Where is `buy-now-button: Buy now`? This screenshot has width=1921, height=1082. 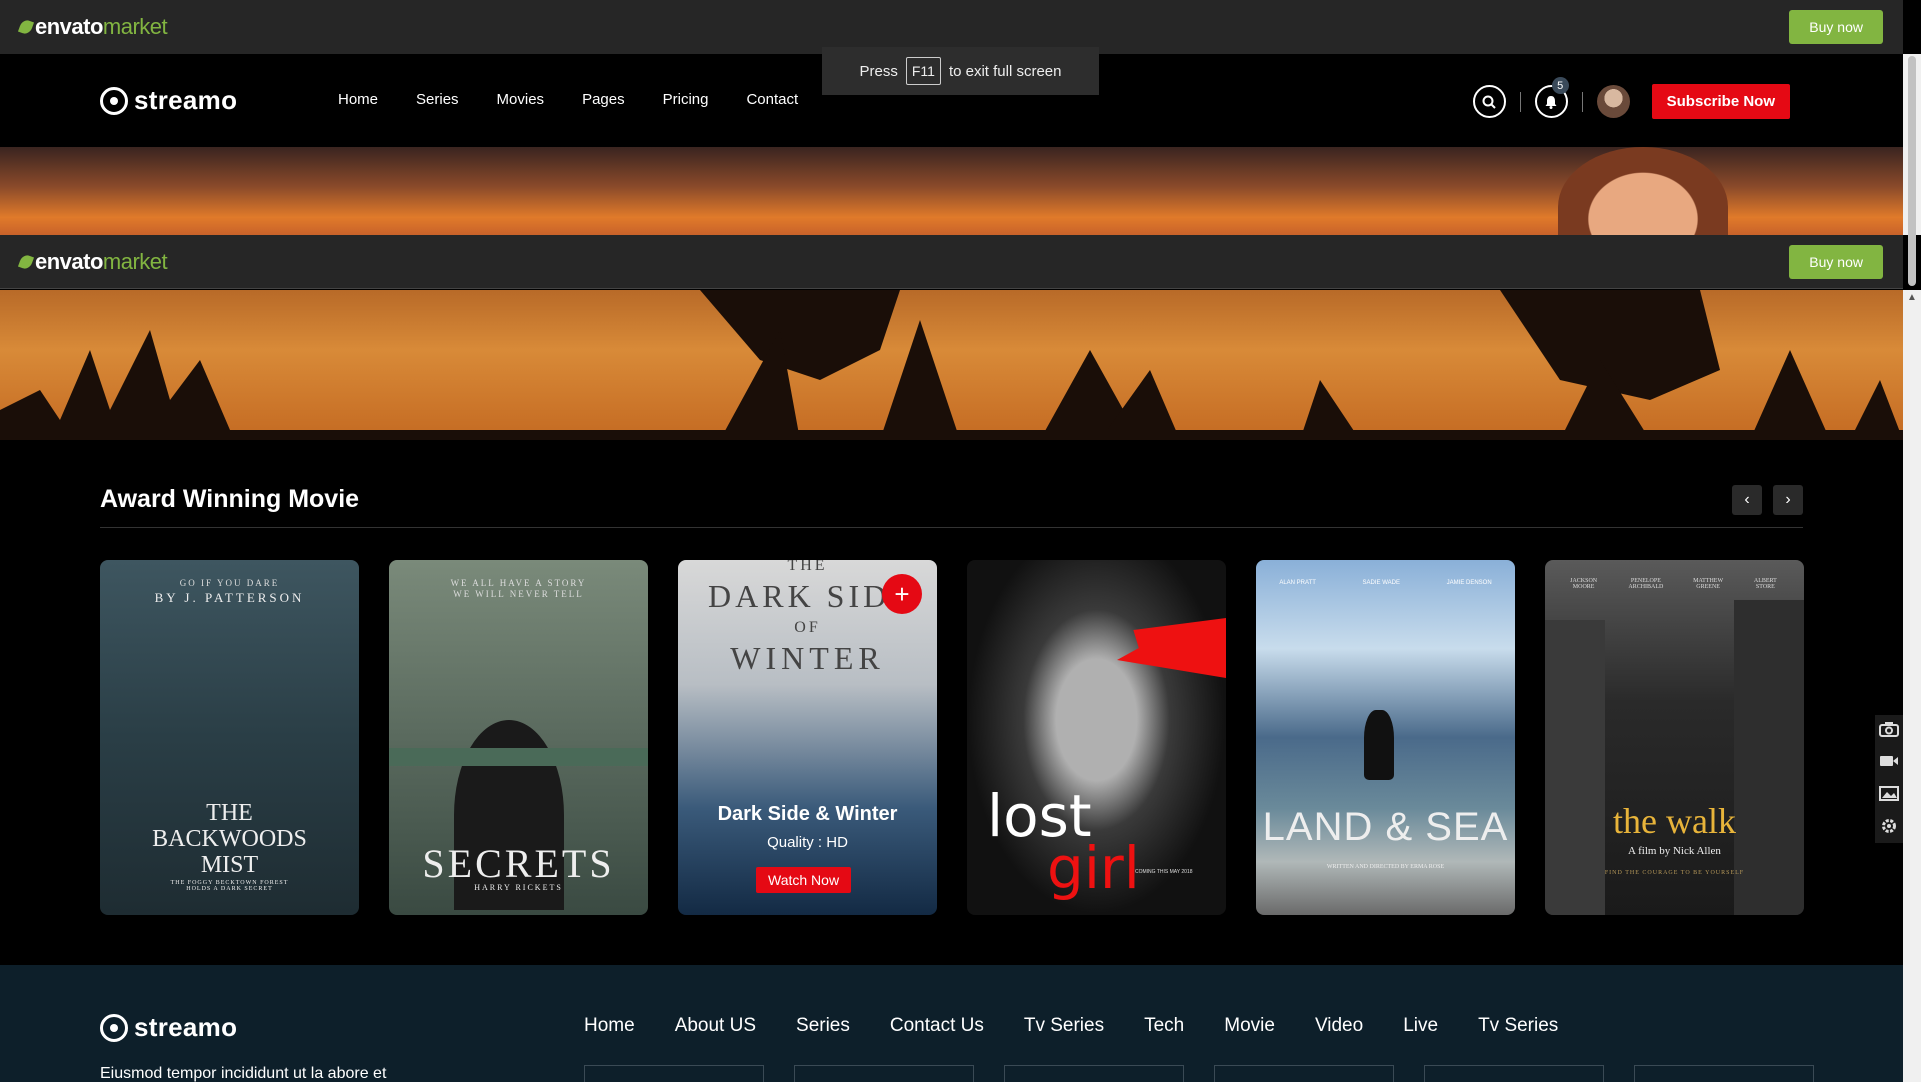 buy-now-button: Buy now is located at coordinates (1836, 27).